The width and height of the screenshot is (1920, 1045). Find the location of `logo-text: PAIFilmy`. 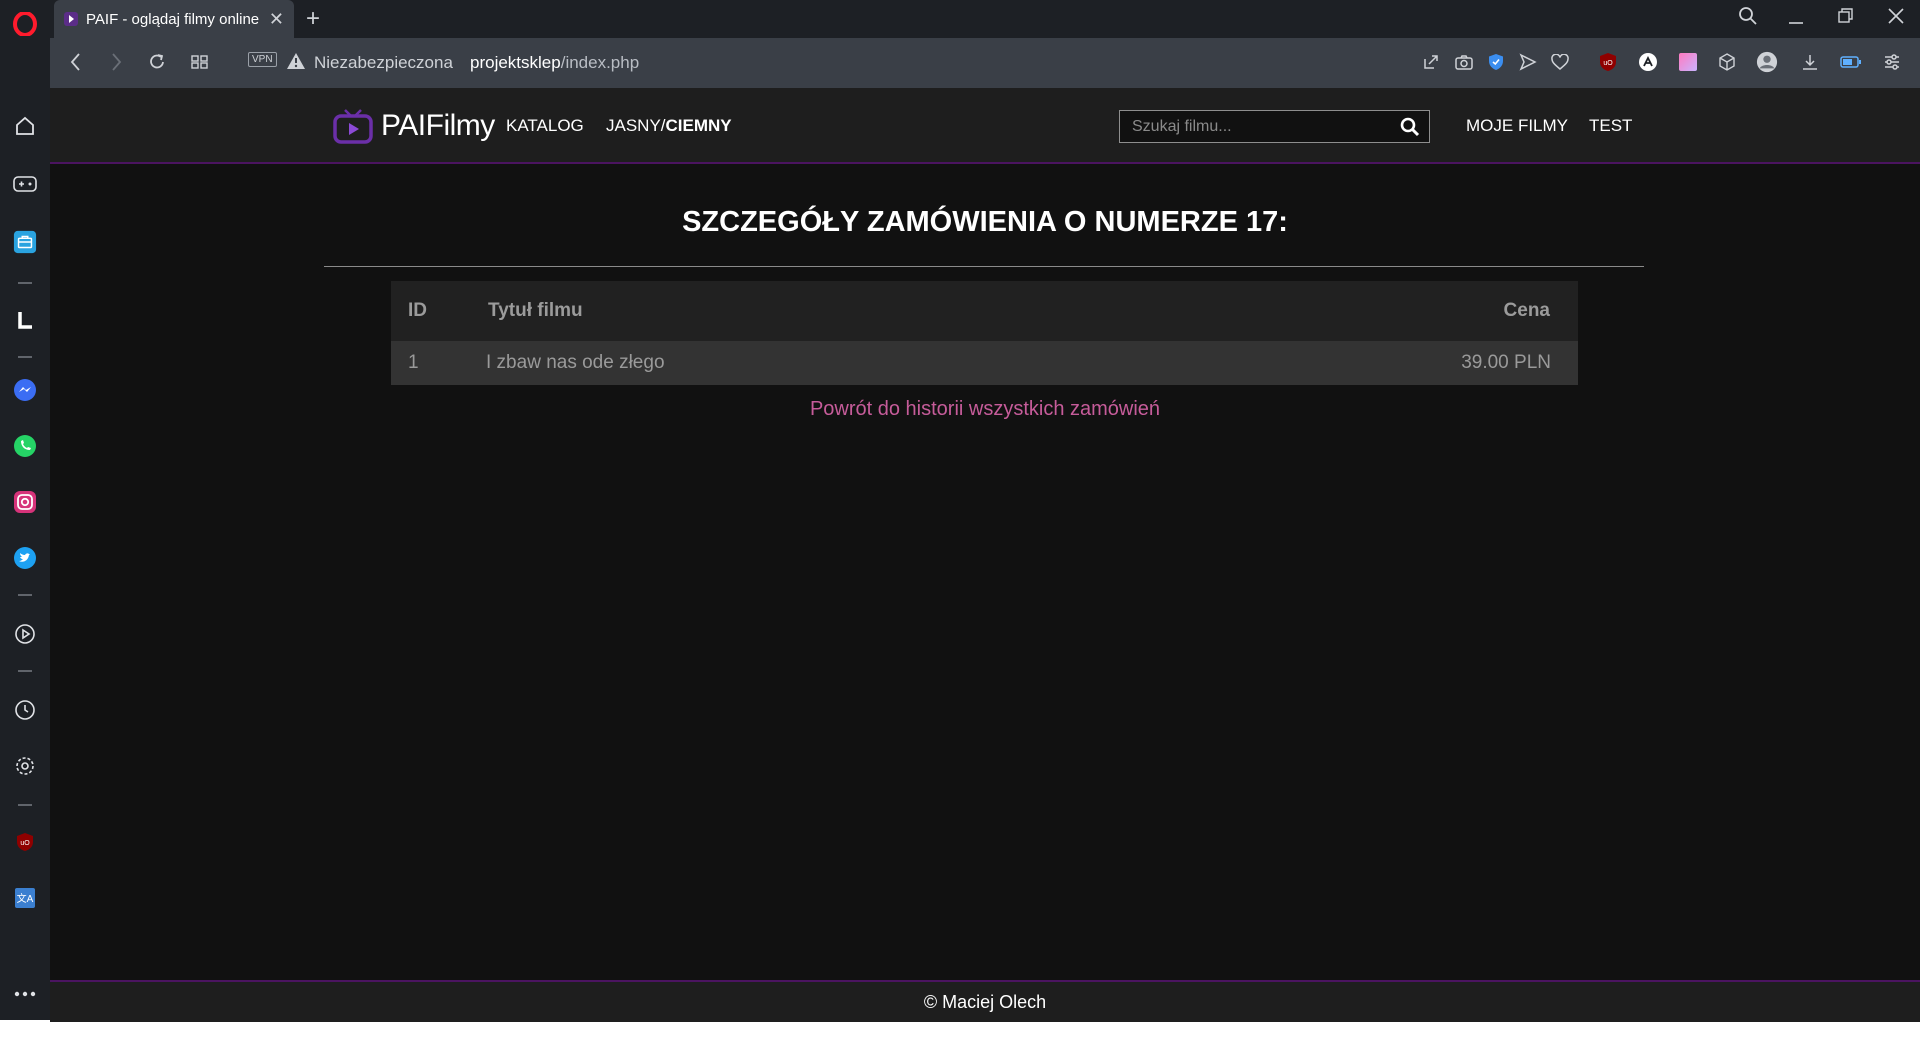

logo-text: PAIFilmy is located at coordinates (438, 125).